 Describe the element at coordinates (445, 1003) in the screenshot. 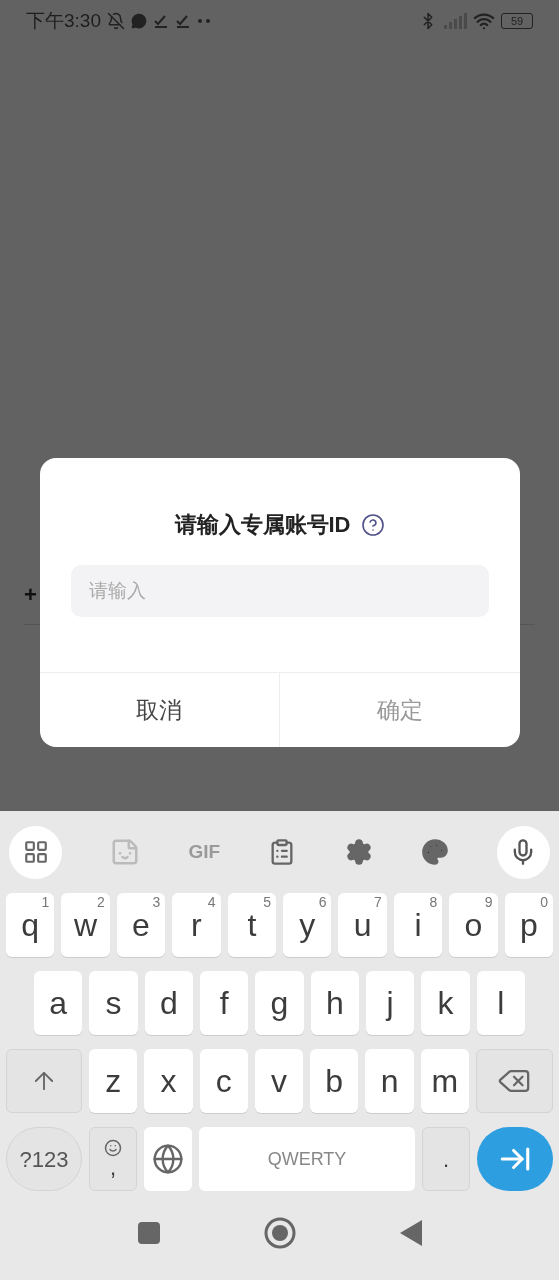

I see `letter-key: k` at that location.